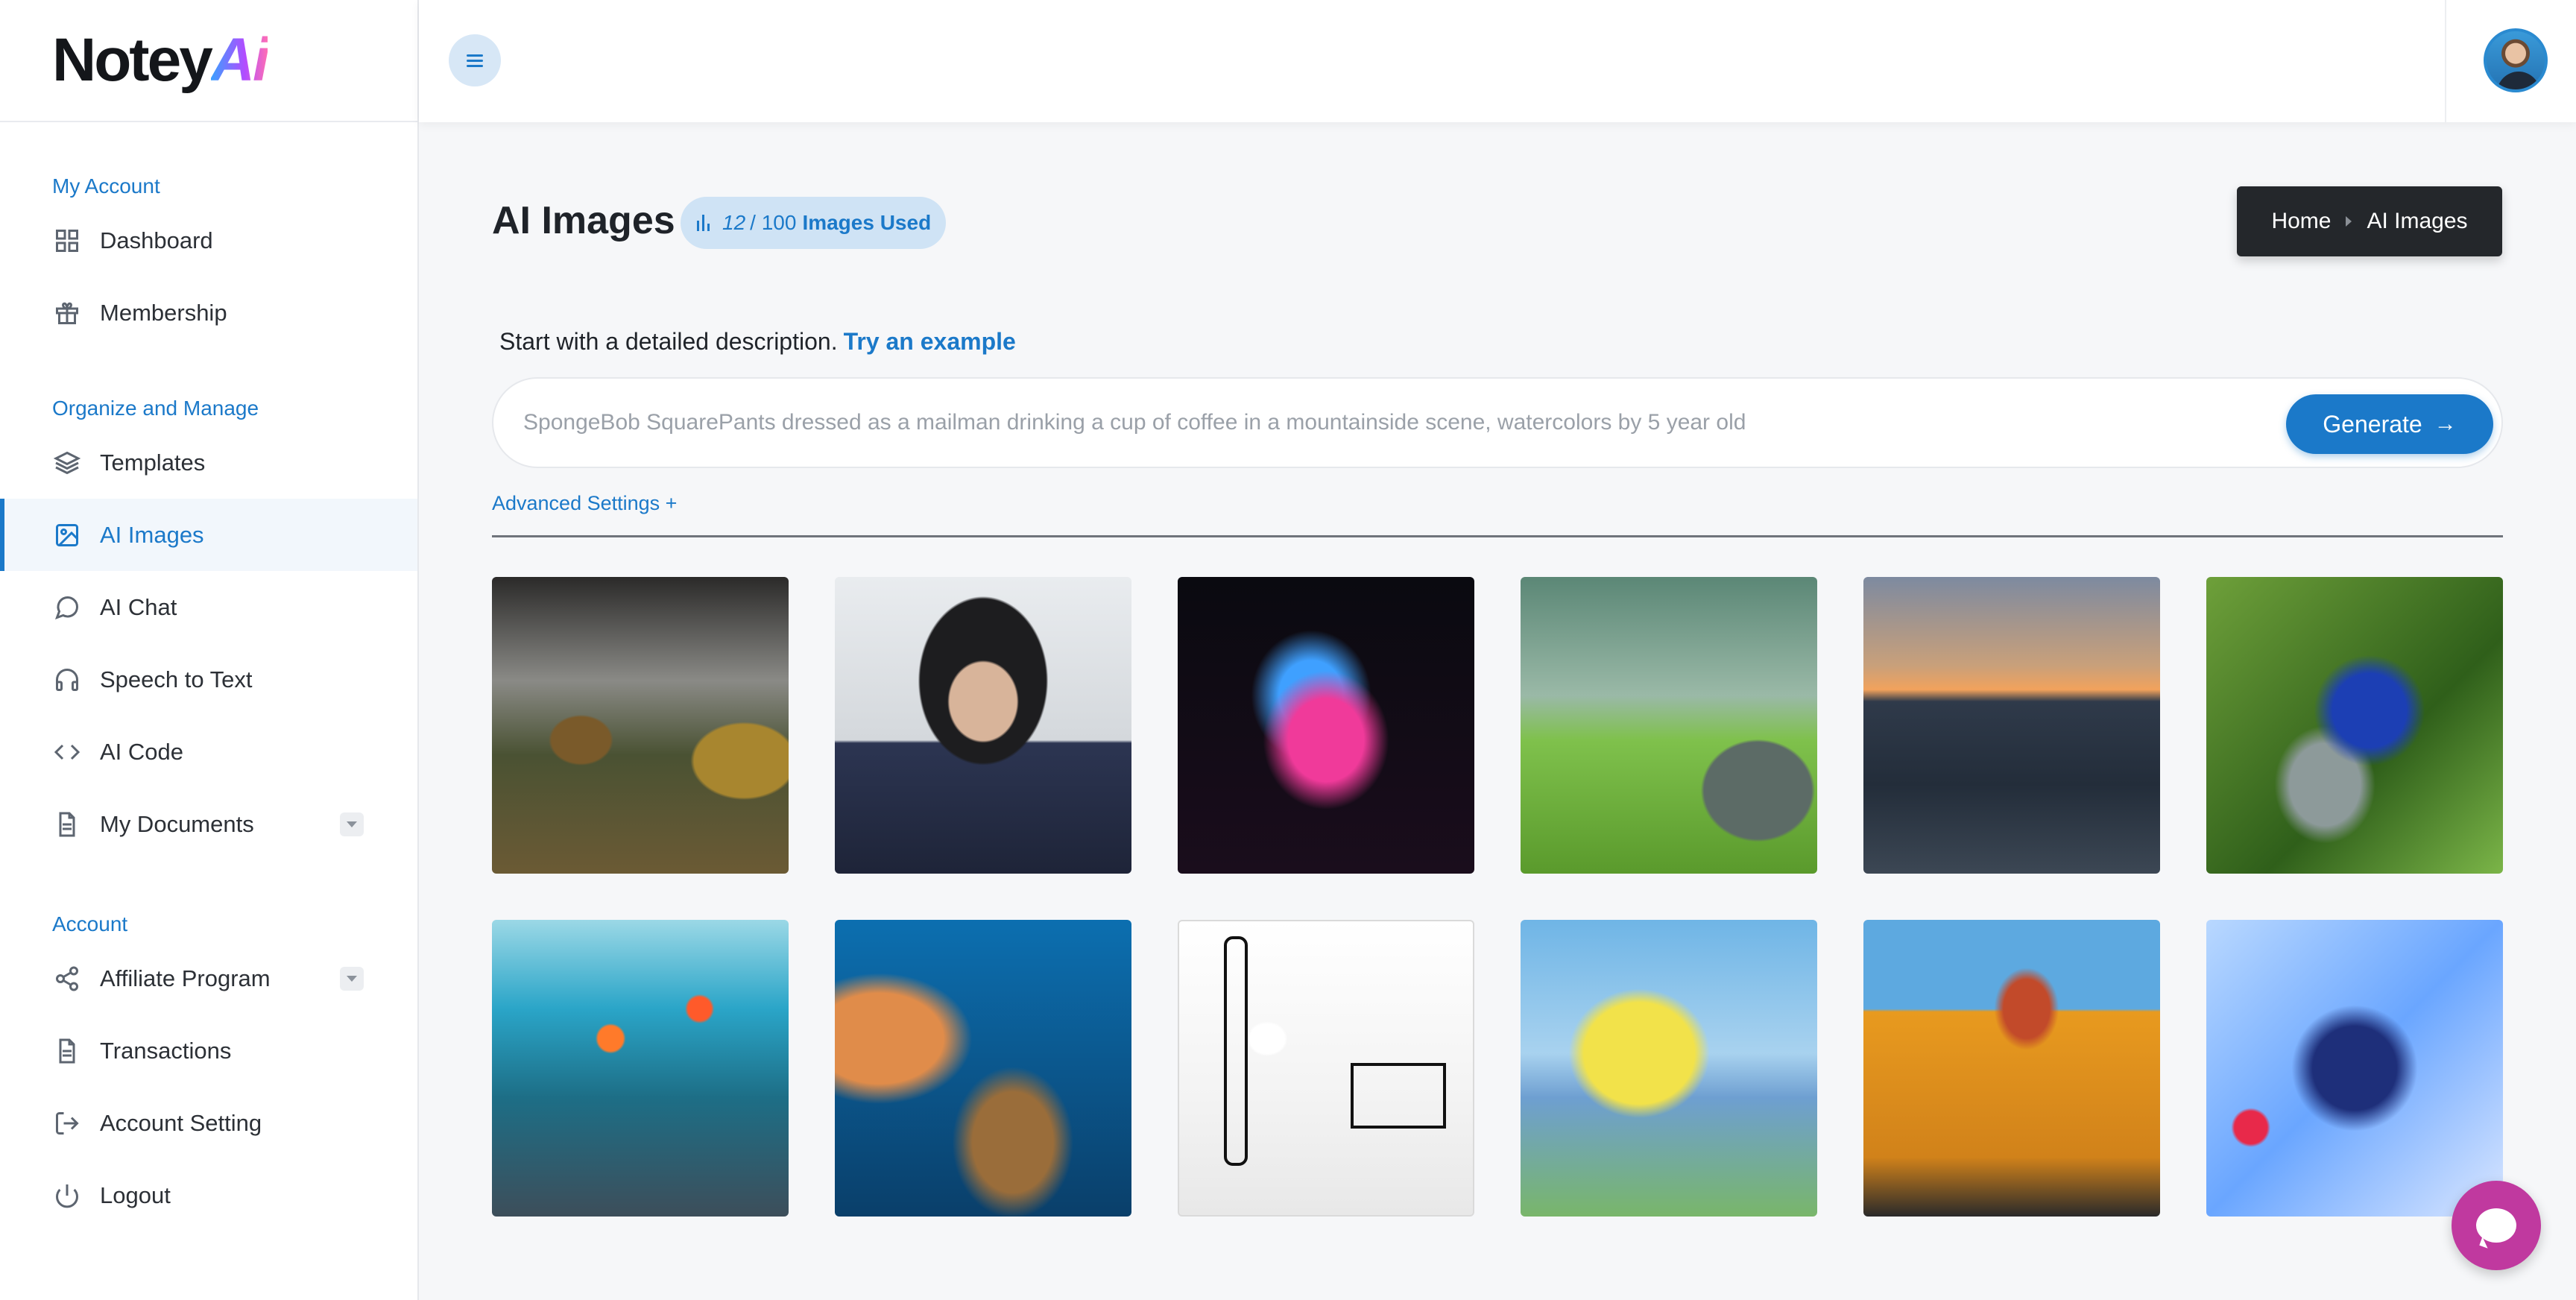 Image resolution: width=2576 pixels, height=1300 pixels. I want to click on share-icon, so click(67, 979).